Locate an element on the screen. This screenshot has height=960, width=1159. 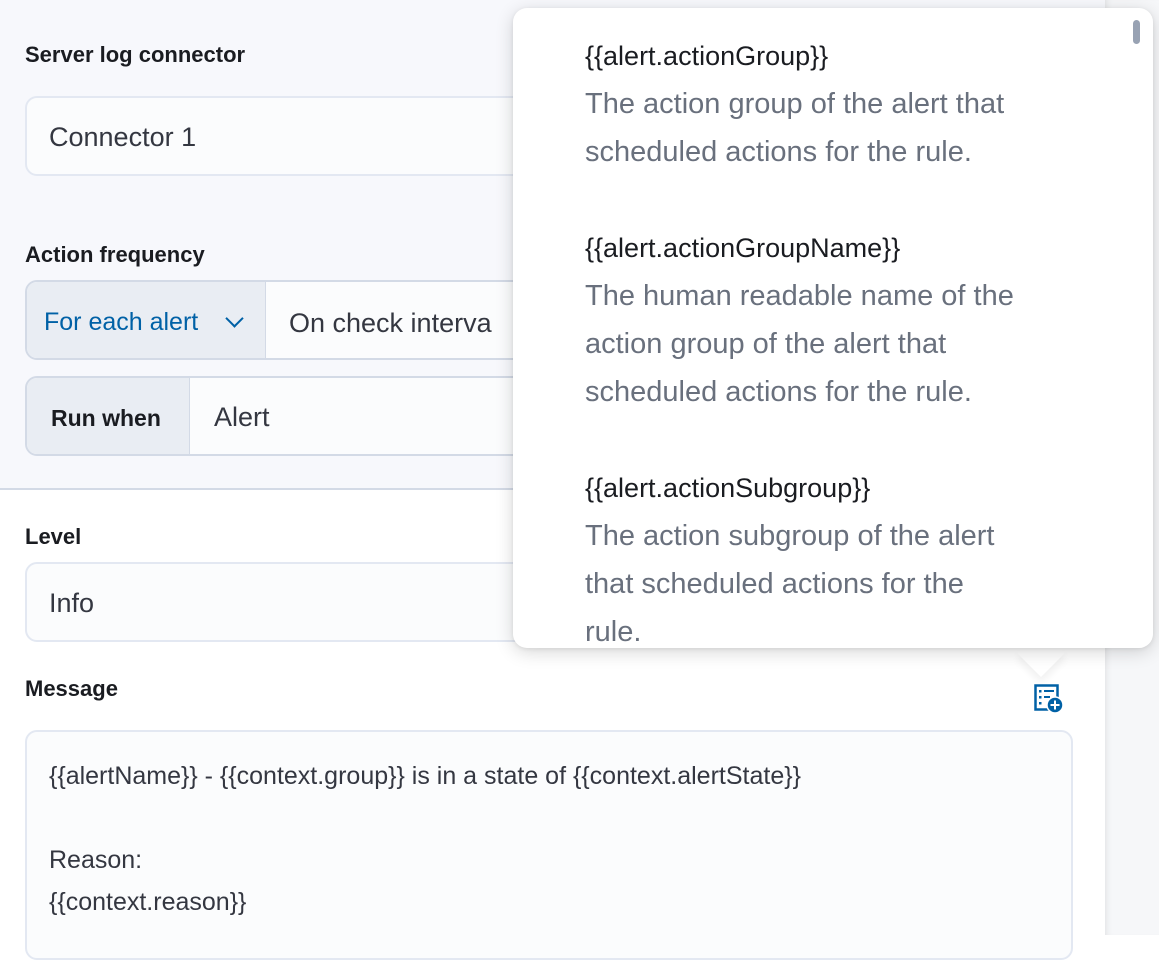
frequency-dropdown-button: For each alert is located at coordinates (146, 320).